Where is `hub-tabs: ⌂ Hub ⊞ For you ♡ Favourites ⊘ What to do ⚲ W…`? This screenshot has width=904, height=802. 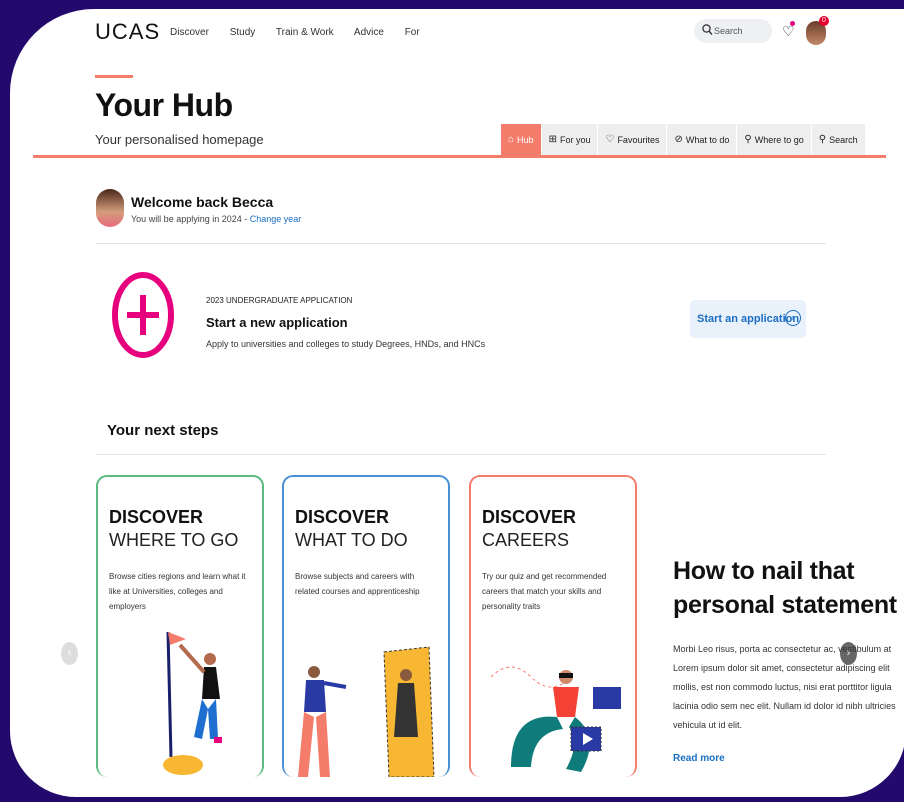
hub-tabs: ⌂ Hub ⊞ For you ♡ Favourites ⊘ What to do ⚲ W… is located at coordinates (683, 139).